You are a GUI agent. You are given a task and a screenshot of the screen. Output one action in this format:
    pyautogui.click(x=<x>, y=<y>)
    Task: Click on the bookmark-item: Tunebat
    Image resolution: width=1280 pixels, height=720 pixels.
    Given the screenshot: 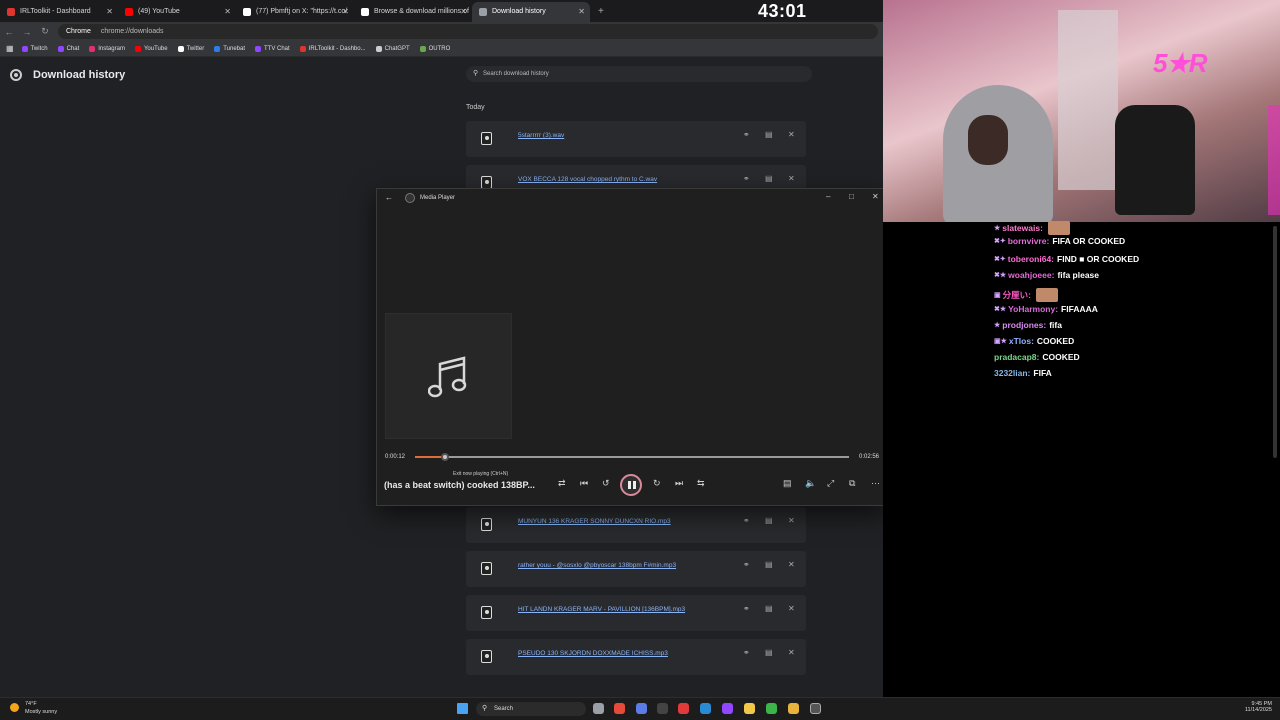 What is the action you would take?
    pyautogui.click(x=229, y=48)
    